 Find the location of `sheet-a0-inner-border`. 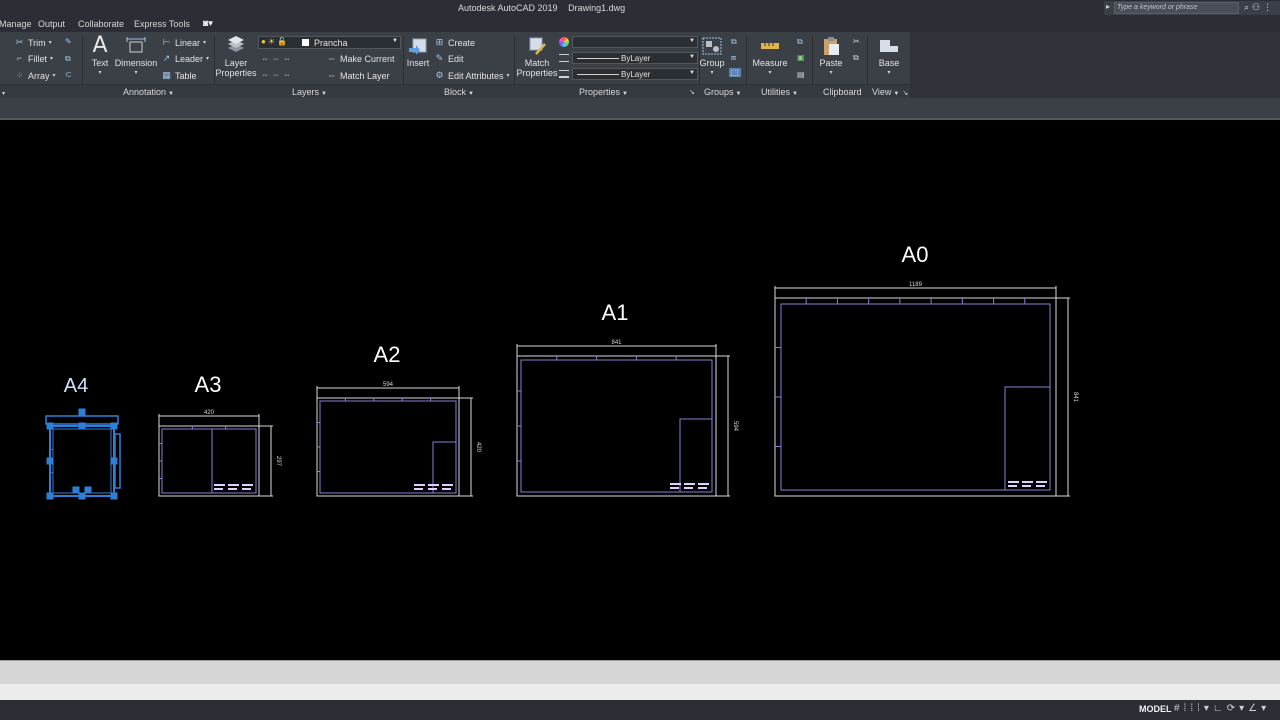

sheet-a0-inner-border is located at coordinates (915, 397).